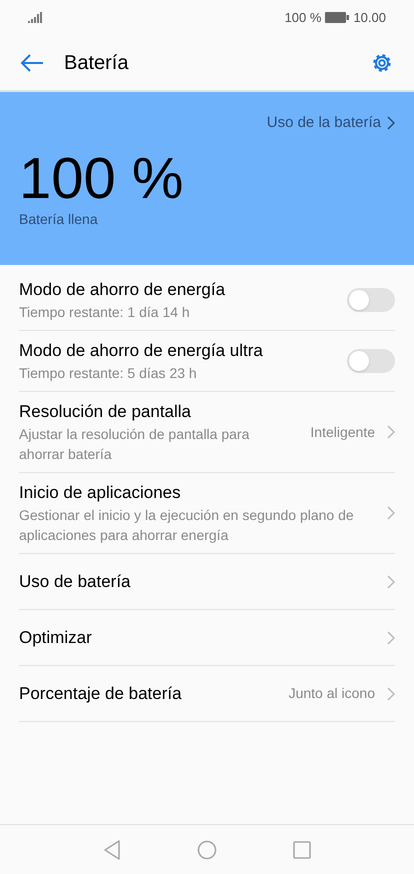  What do you see at coordinates (302, 849) in the screenshot?
I see `recents-button` at bounding box center [302, 849].